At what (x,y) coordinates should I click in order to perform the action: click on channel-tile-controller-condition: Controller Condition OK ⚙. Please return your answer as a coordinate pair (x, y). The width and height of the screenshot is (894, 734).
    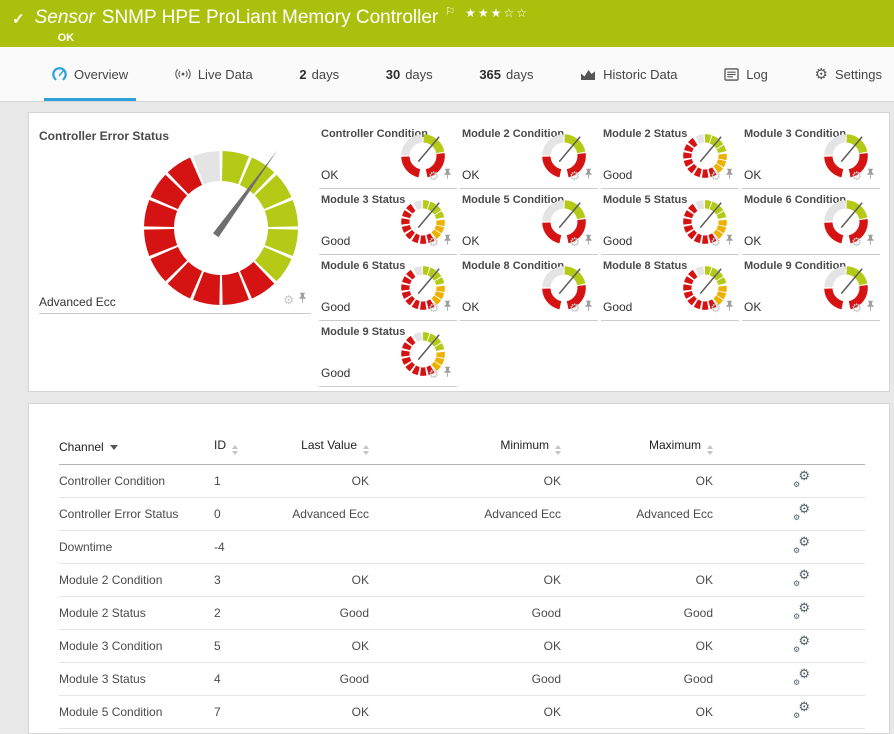
    Looking at the image, I should click on (388, 156).